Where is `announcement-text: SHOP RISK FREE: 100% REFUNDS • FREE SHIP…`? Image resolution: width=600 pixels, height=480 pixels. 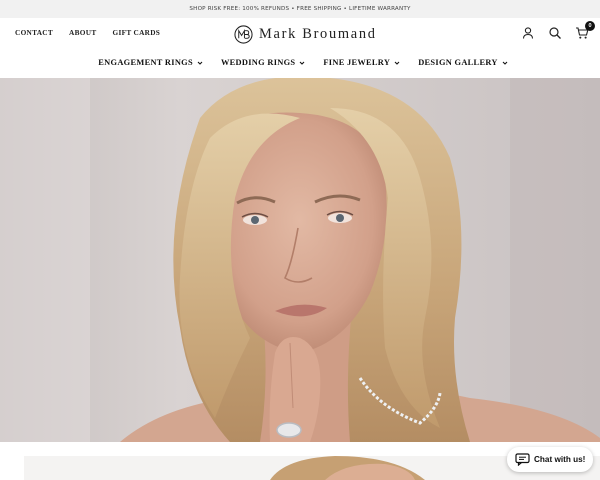 announcement-text: SHOP RISK FREE: 100% REFUNDS • FREE SHIP… is located at coordinates (300, 9).